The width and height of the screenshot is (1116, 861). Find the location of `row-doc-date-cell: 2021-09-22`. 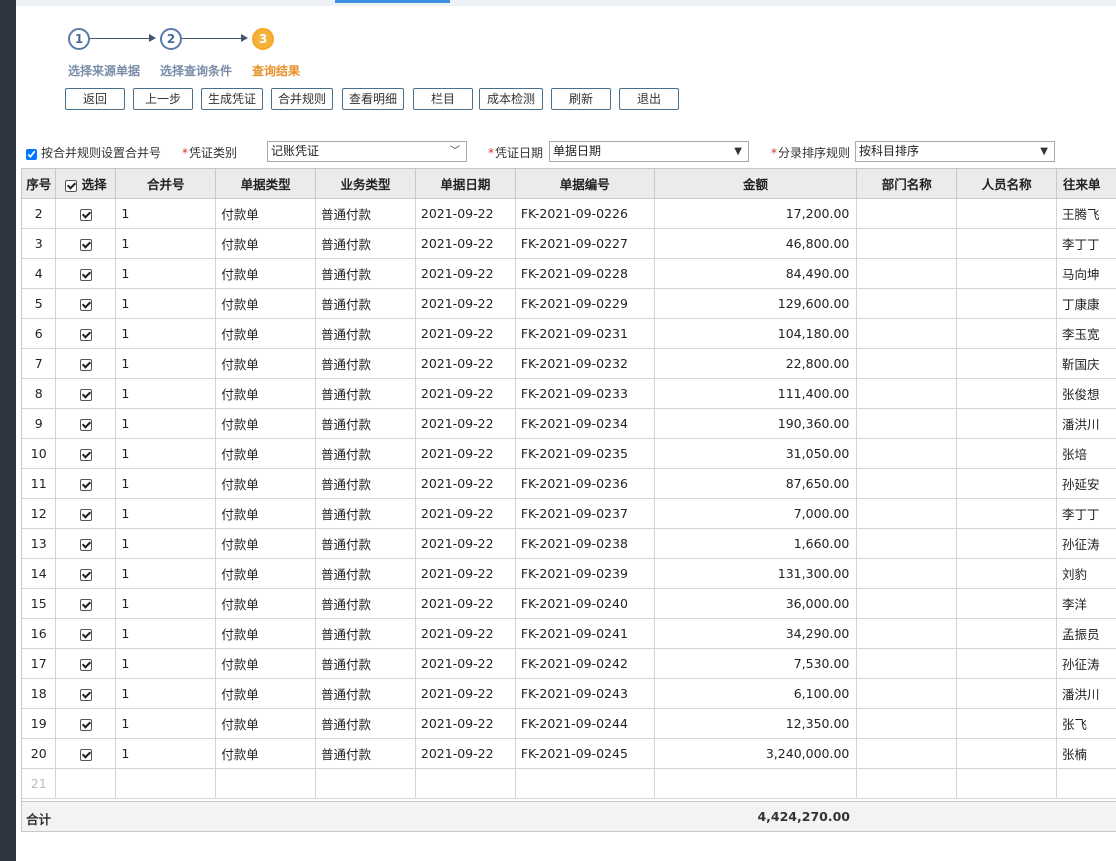

row-doc-date-cell: 2021-09-22 is located at coordinates (465, 723).